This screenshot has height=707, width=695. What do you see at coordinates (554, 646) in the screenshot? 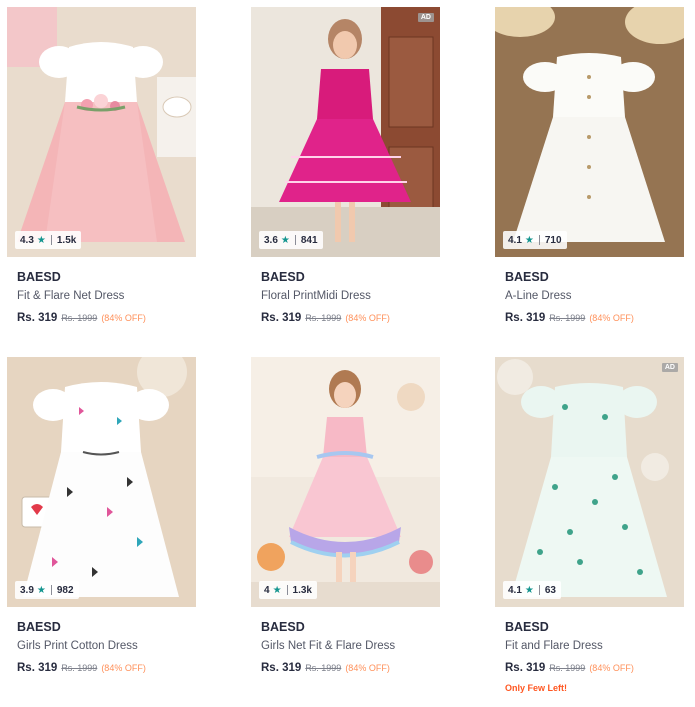
I see `product-name: Fit and Flare Dress` at bounding box center [554, 646].